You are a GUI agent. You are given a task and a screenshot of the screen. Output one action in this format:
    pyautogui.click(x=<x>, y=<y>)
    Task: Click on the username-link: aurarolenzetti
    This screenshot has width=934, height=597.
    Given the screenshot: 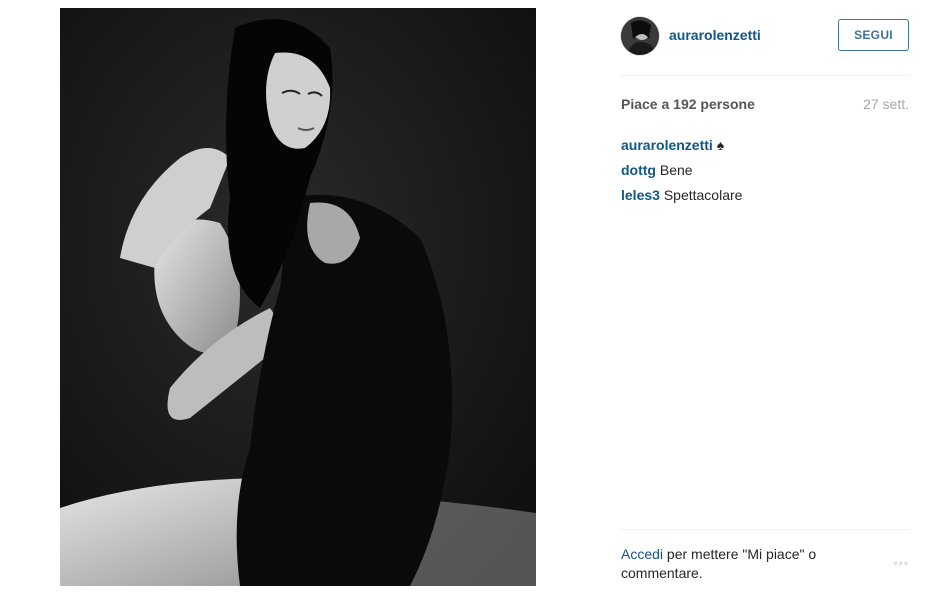 What is the action you would take?
    pyautogui.click(x=715, y=35)
    